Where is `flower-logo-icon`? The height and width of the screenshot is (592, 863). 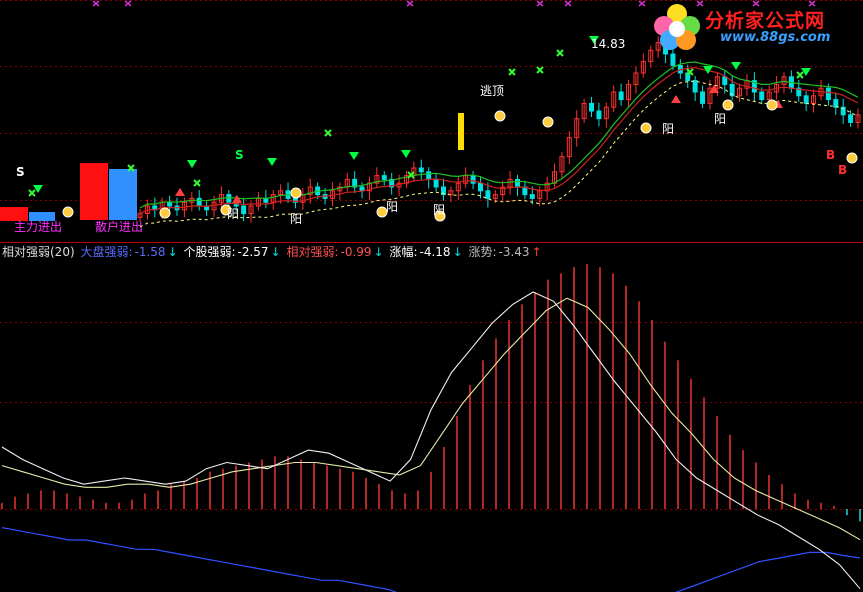 flower-logo-icon is located at coordinates (677, 27).